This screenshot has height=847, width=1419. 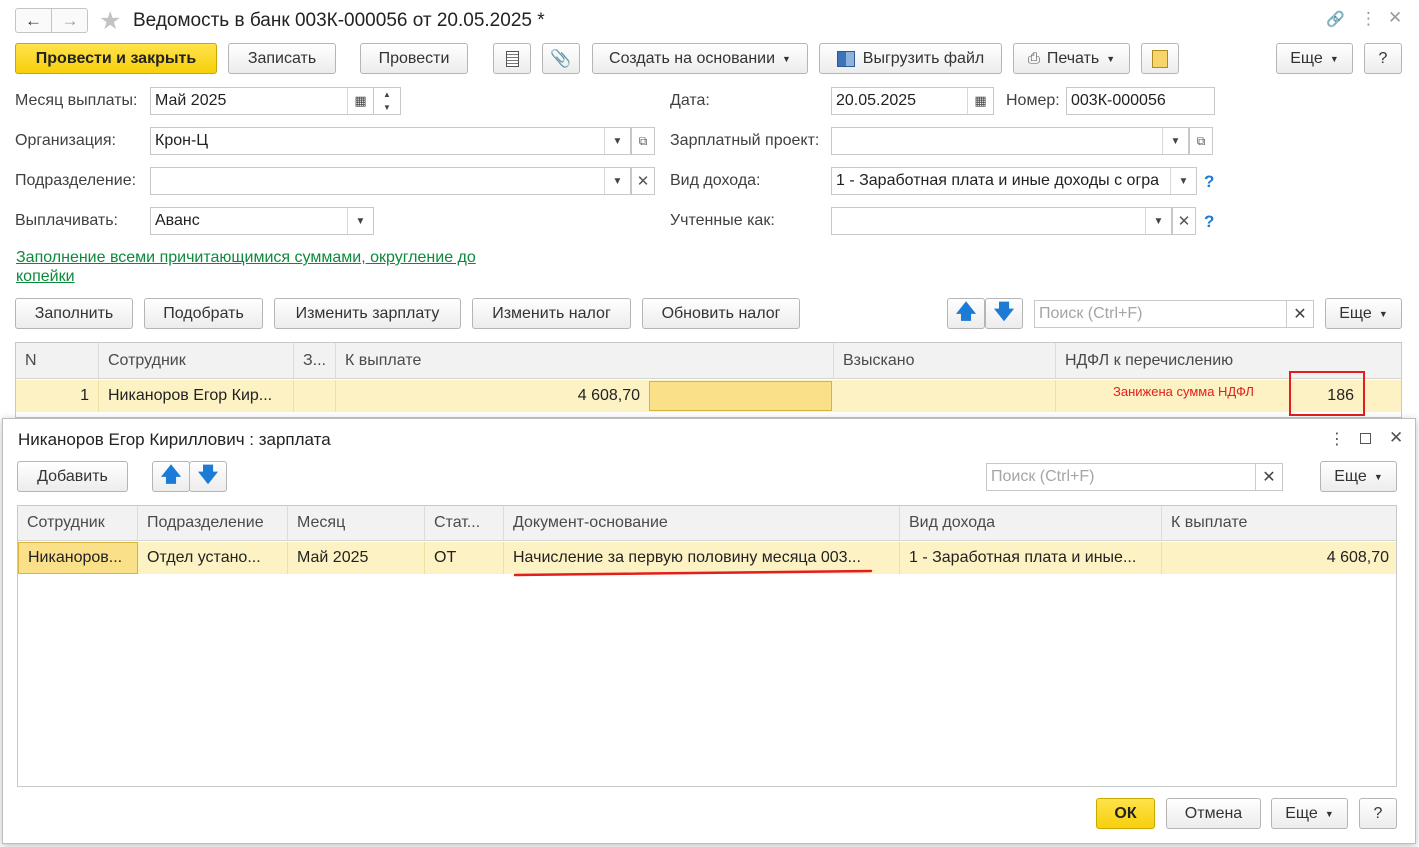 What do you see at coordinates (34, 20) in the screenshot?
I see `back-icon: ←` at bounding box center [34, 20].